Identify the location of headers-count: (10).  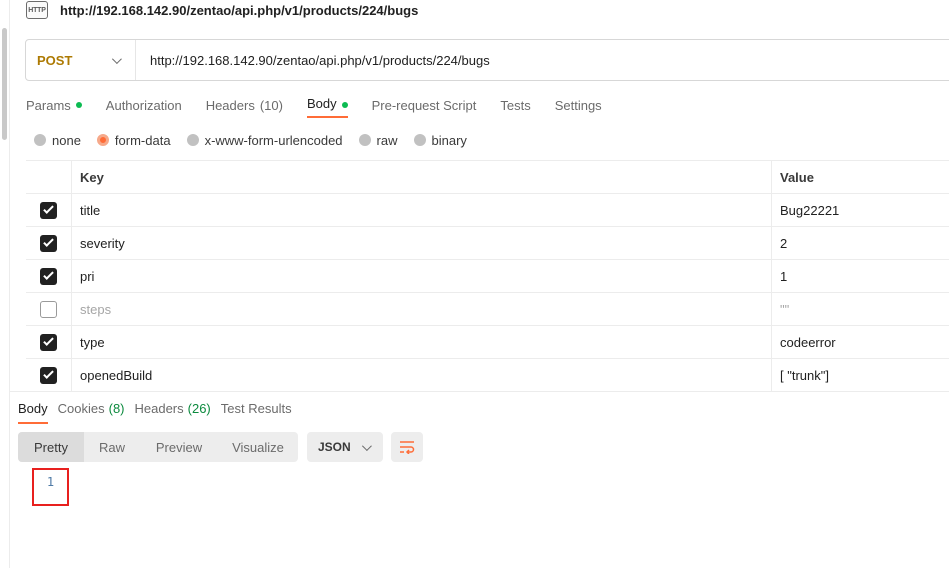
(271, 105).